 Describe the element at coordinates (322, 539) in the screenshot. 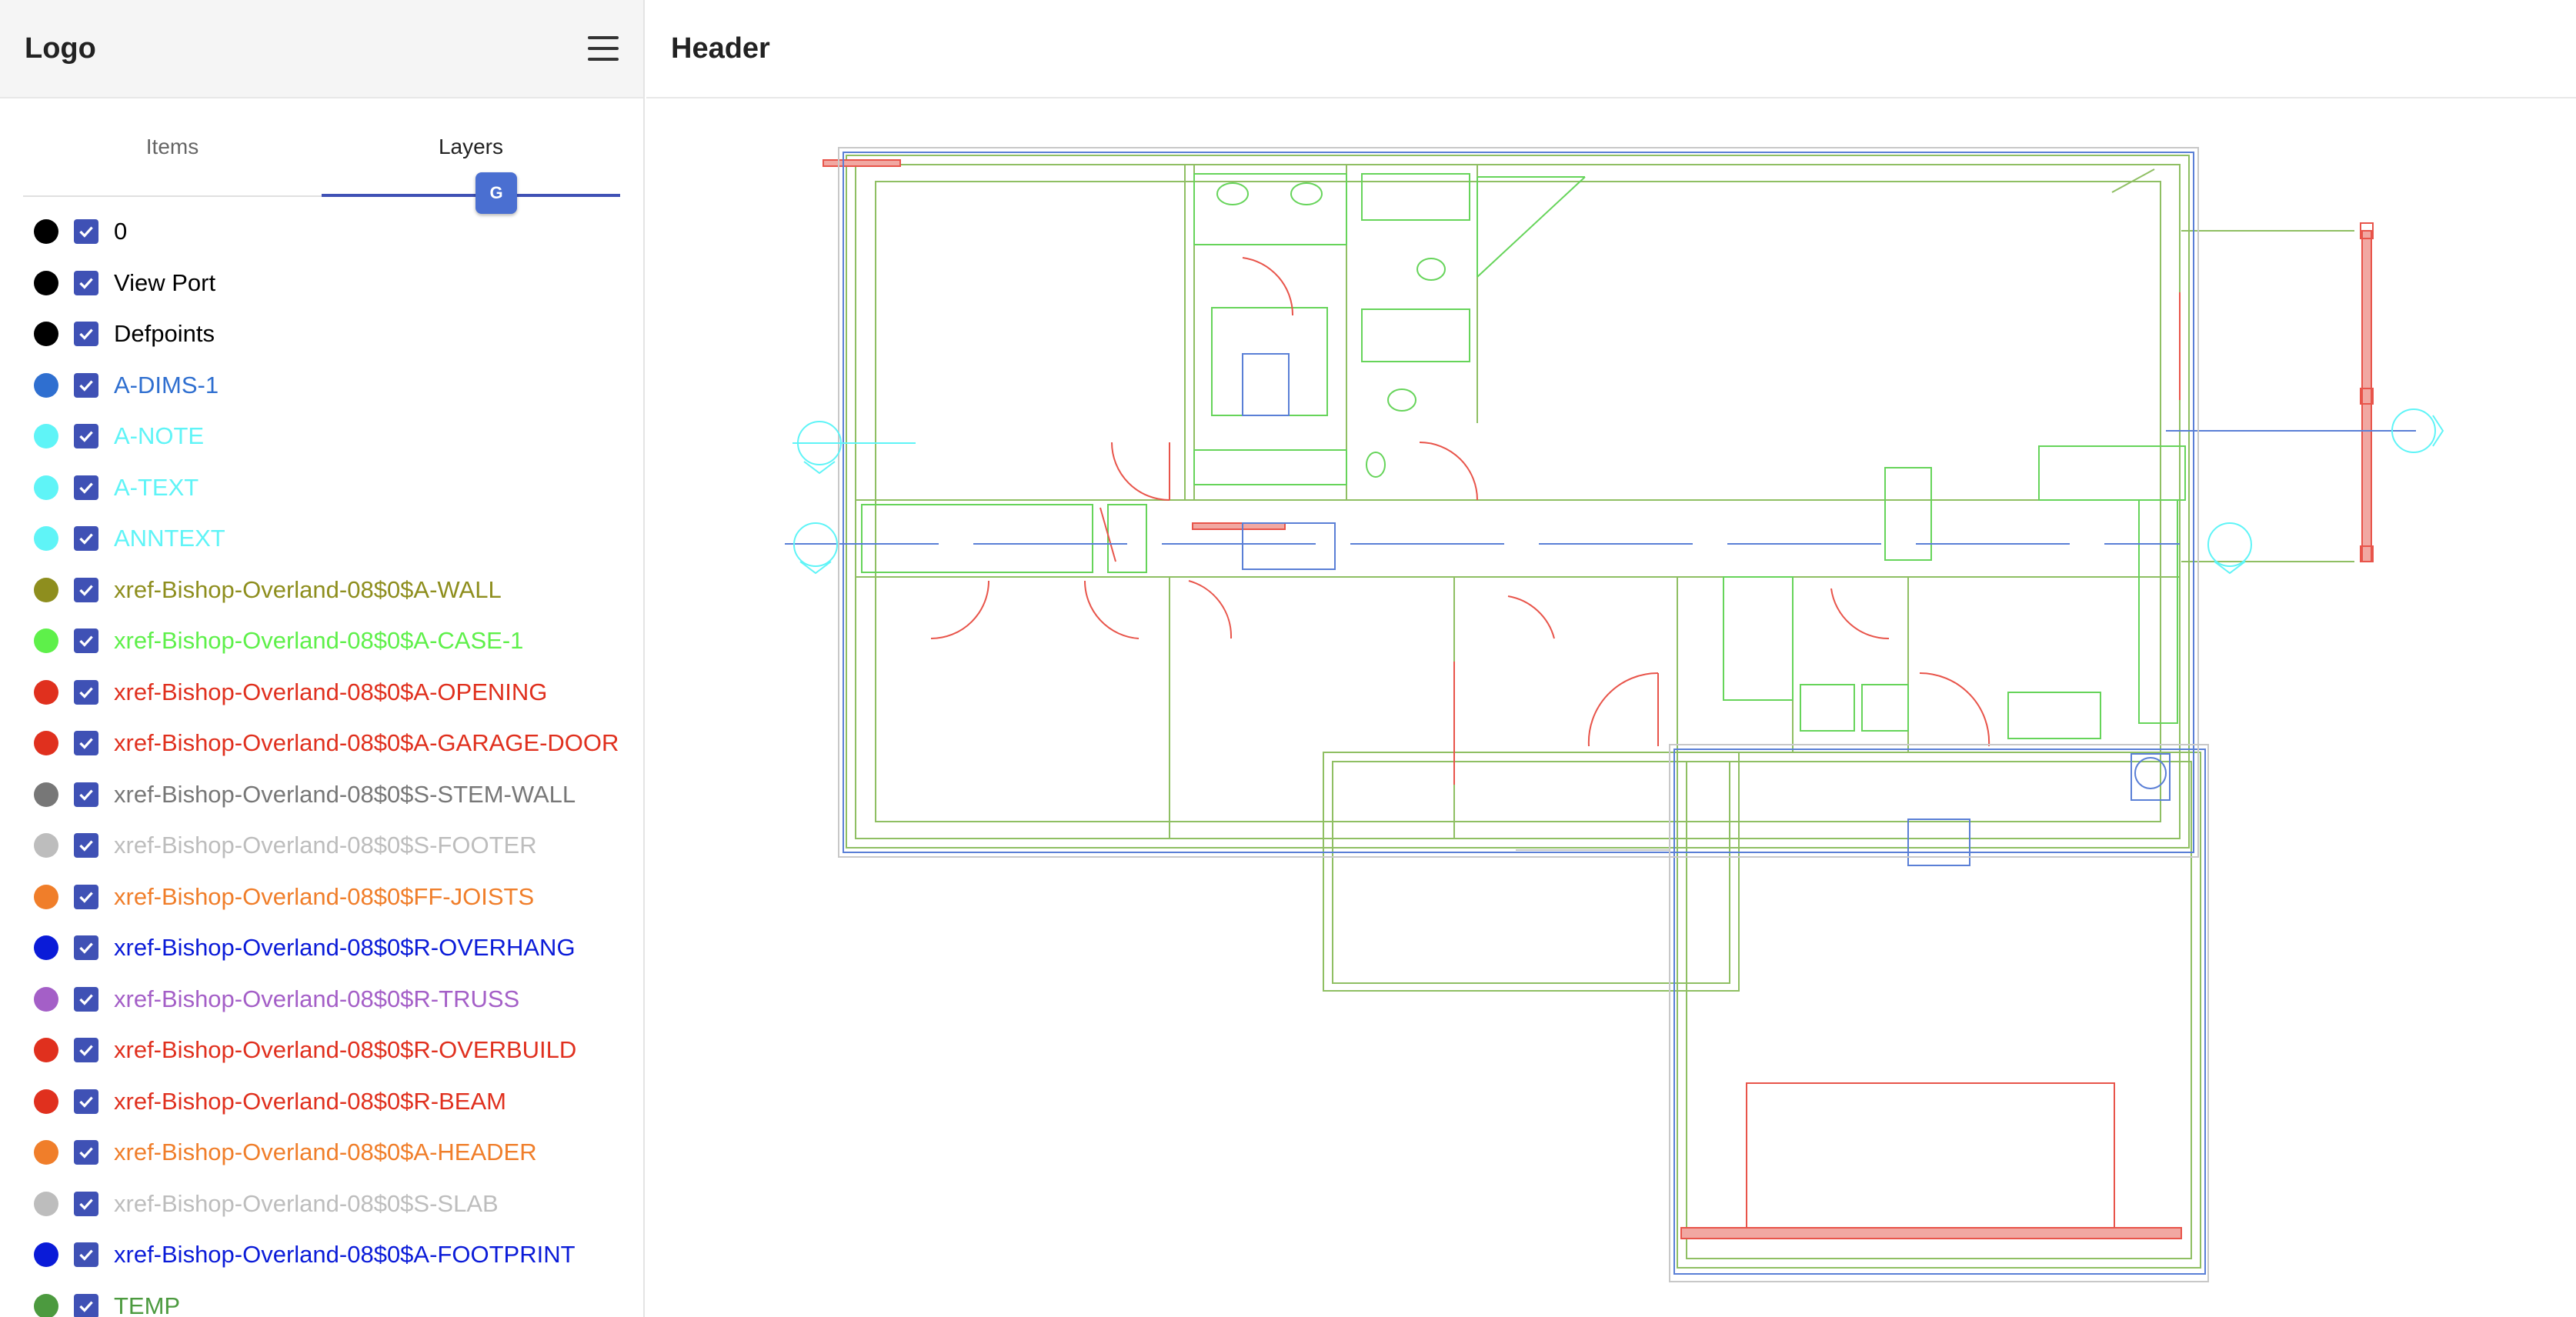

I see `layer-row: ANNTEXT` at that location.